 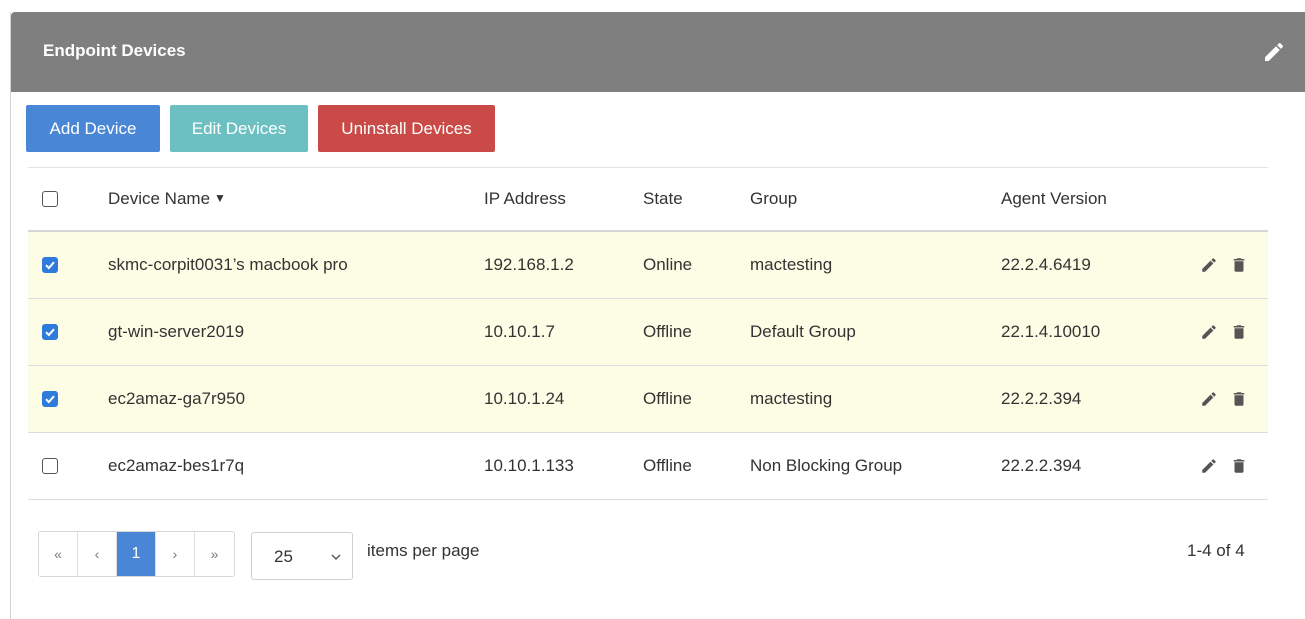 What do you see at coordinates (773, 199) in the screenshot?
I see `column-header-group: Group` at bounding box center [773, 199].